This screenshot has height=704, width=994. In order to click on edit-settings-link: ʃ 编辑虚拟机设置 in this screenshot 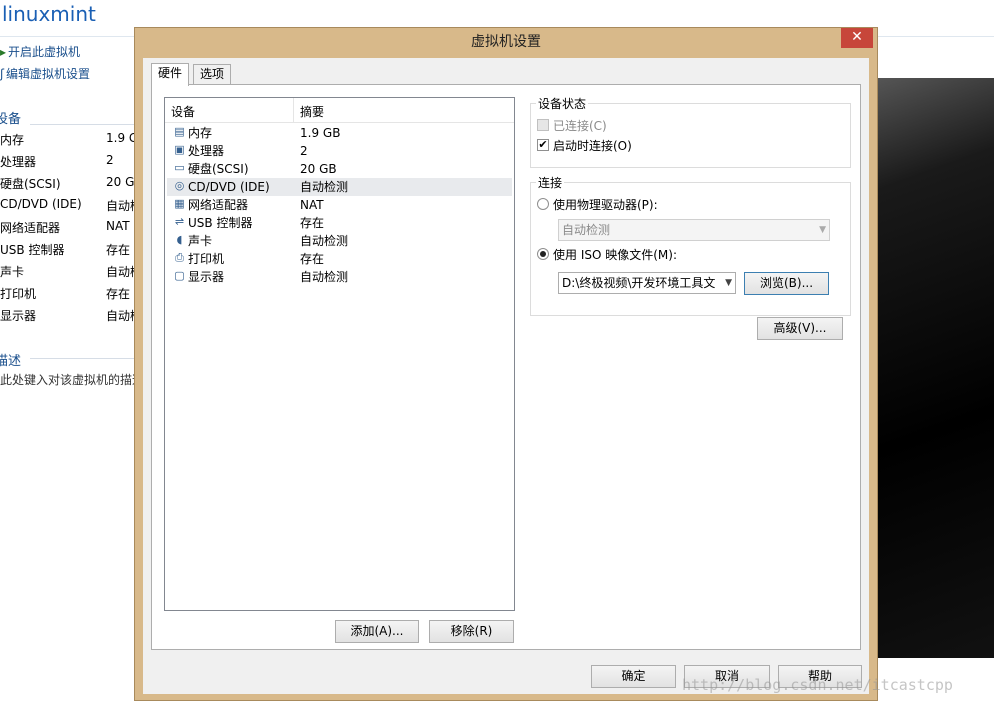, I will do `click(45, 73)`.